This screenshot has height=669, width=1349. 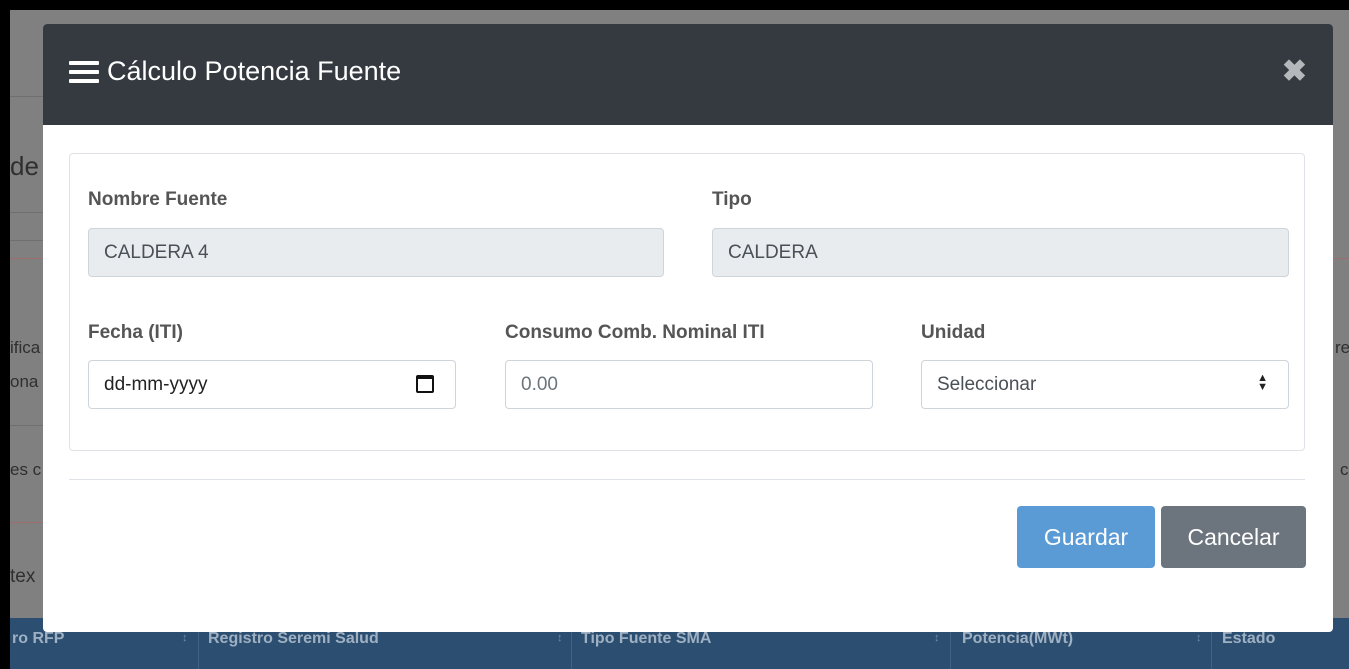 What do you see at coordinates (425, 384) in the screenshot?
I see `calendar-icon` at bounding box center [425, 384].